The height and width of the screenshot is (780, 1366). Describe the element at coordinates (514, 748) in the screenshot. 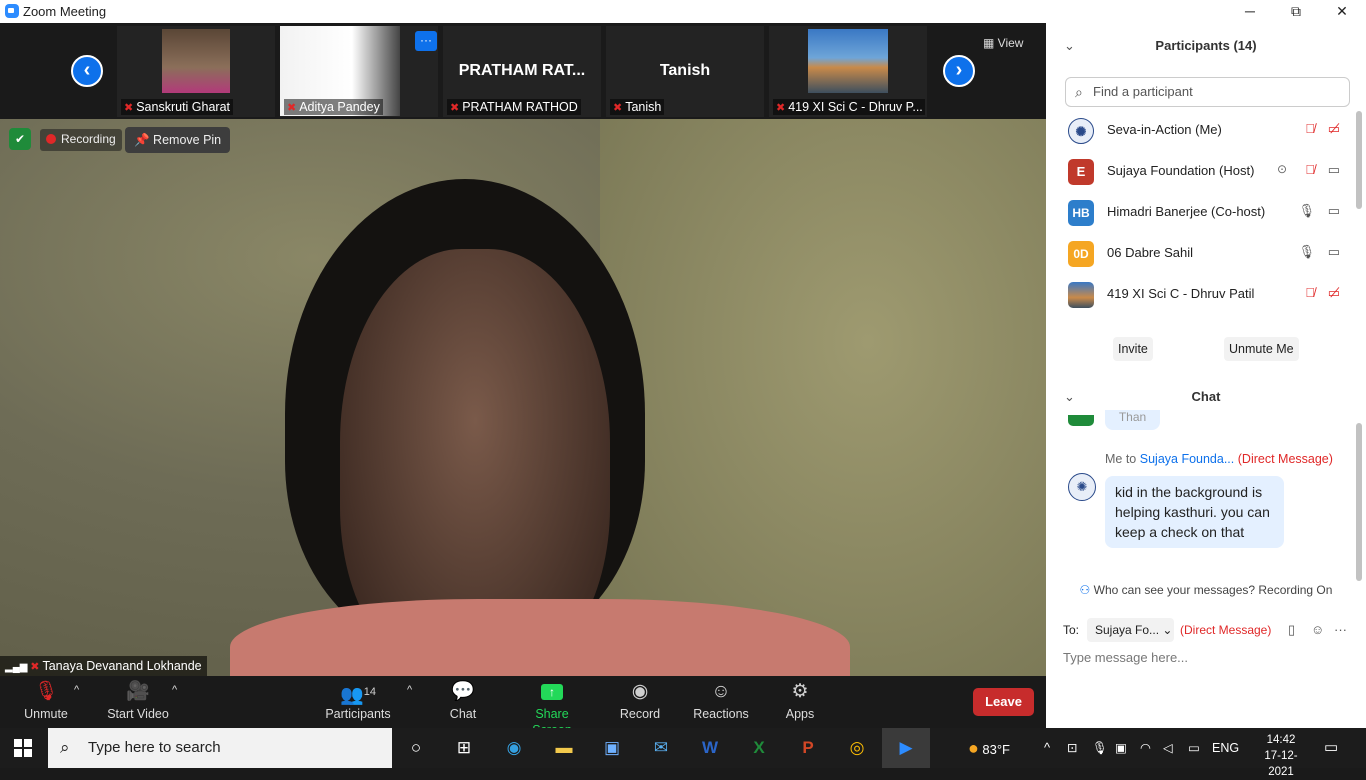

I see `edge-icon: ◉` at that location.